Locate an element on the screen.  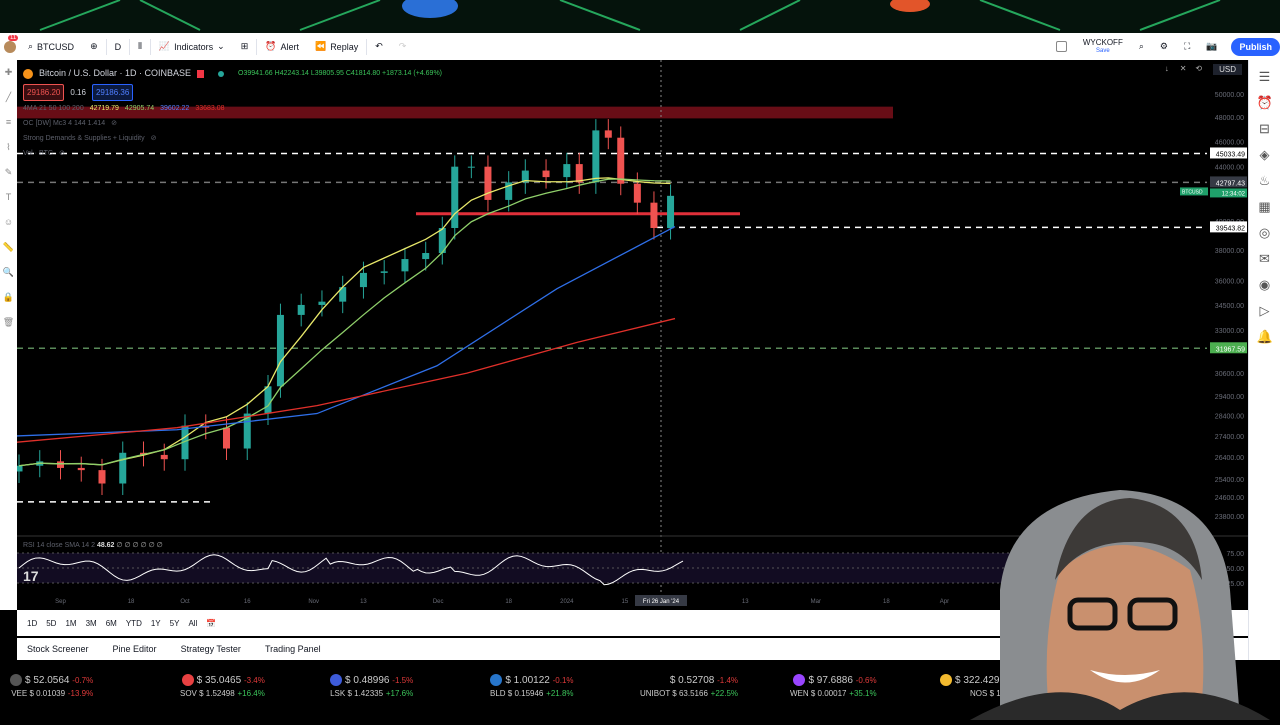
chat-icon: ✉ is located at coordinates (1265, 259).